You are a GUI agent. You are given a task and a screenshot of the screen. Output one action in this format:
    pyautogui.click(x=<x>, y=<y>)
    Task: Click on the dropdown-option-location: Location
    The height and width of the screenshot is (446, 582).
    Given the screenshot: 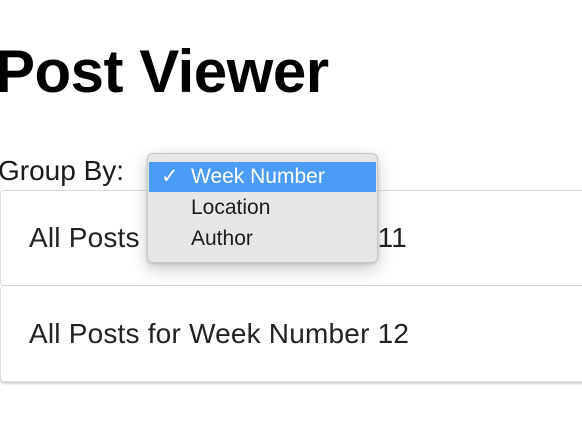 What is the action you would take?
    pyautogui.click(x=262, y=207)
    